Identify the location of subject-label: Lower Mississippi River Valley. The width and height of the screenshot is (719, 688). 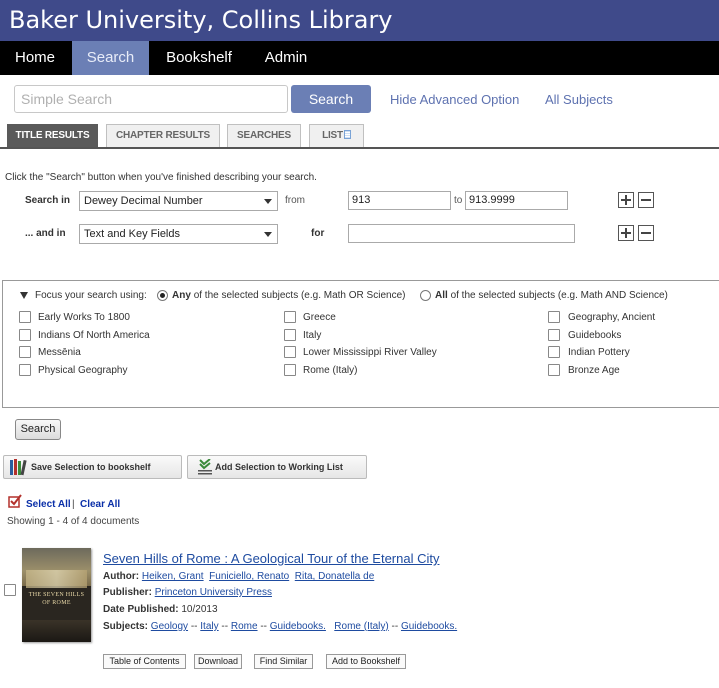
(370, 352).